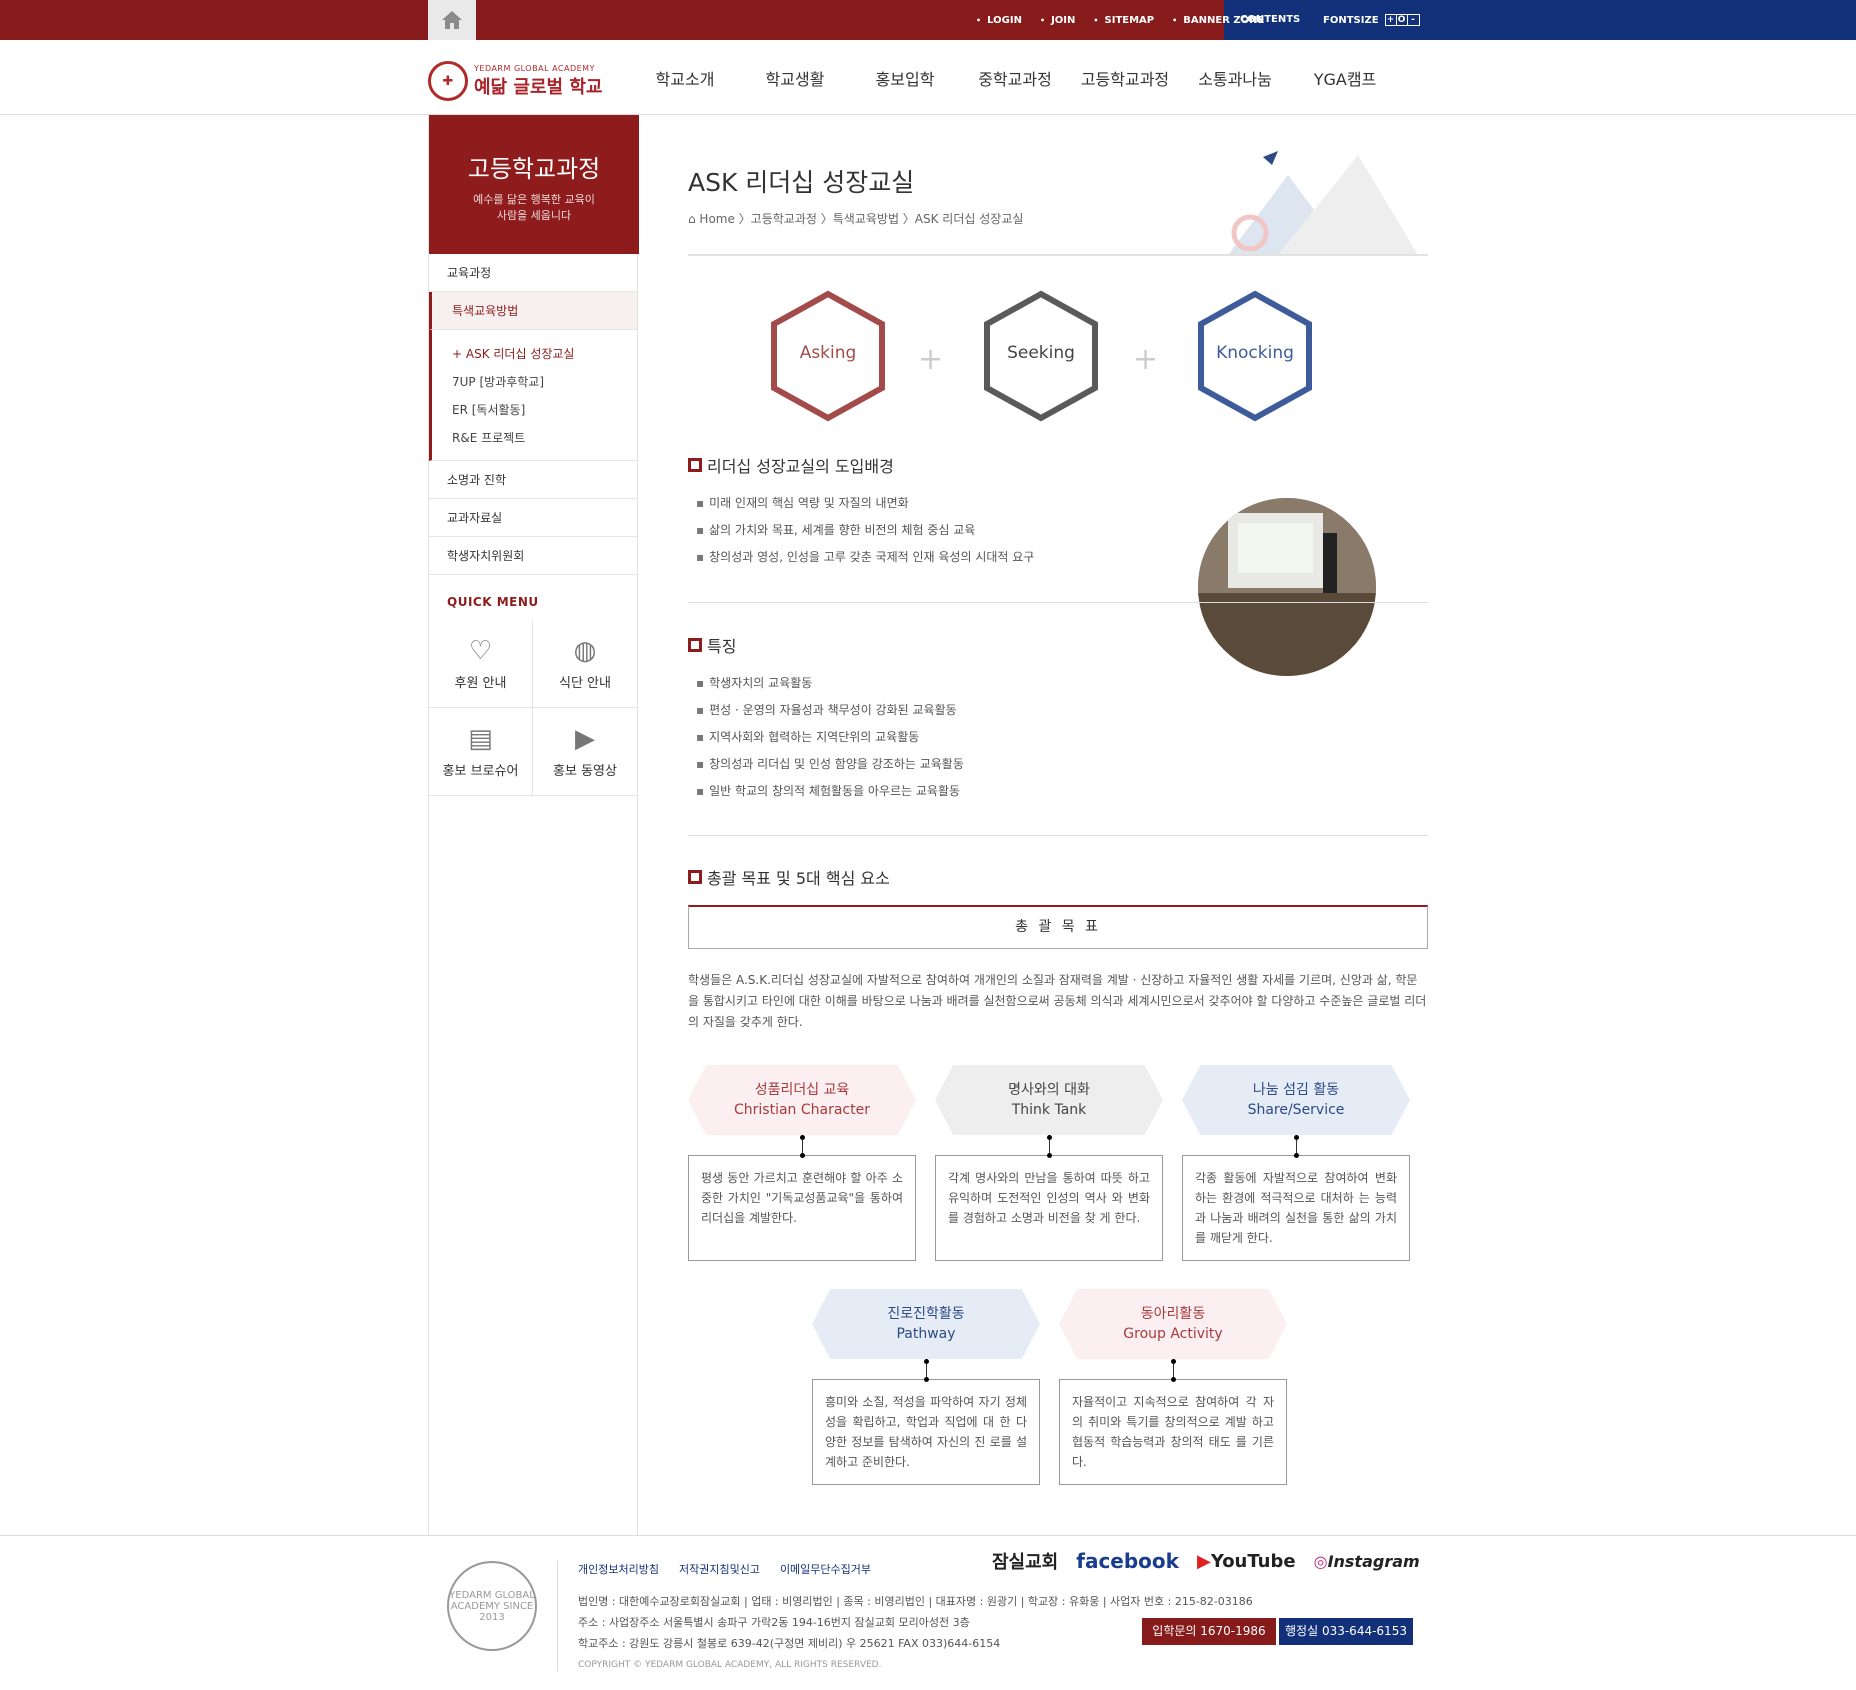 The image size is (1856, 1690). What do you see at coordinates (534, 207) in the screenshot?
I see `sidebar-subtitle: 예수를 닮은 행복한 교육이 사람을 세웁니다` at bounding box center [534, 207].